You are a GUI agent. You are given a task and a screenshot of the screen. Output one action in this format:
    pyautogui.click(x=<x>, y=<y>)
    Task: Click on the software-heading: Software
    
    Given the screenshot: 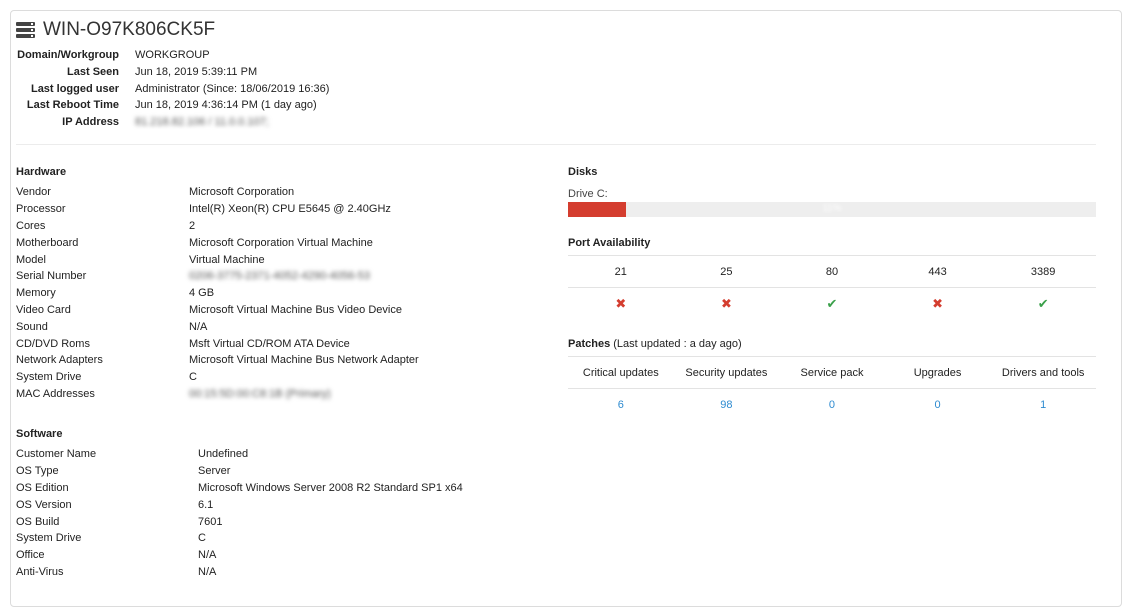 What is the action you would take?
    pyautogui.click(x=39, y=434)
    